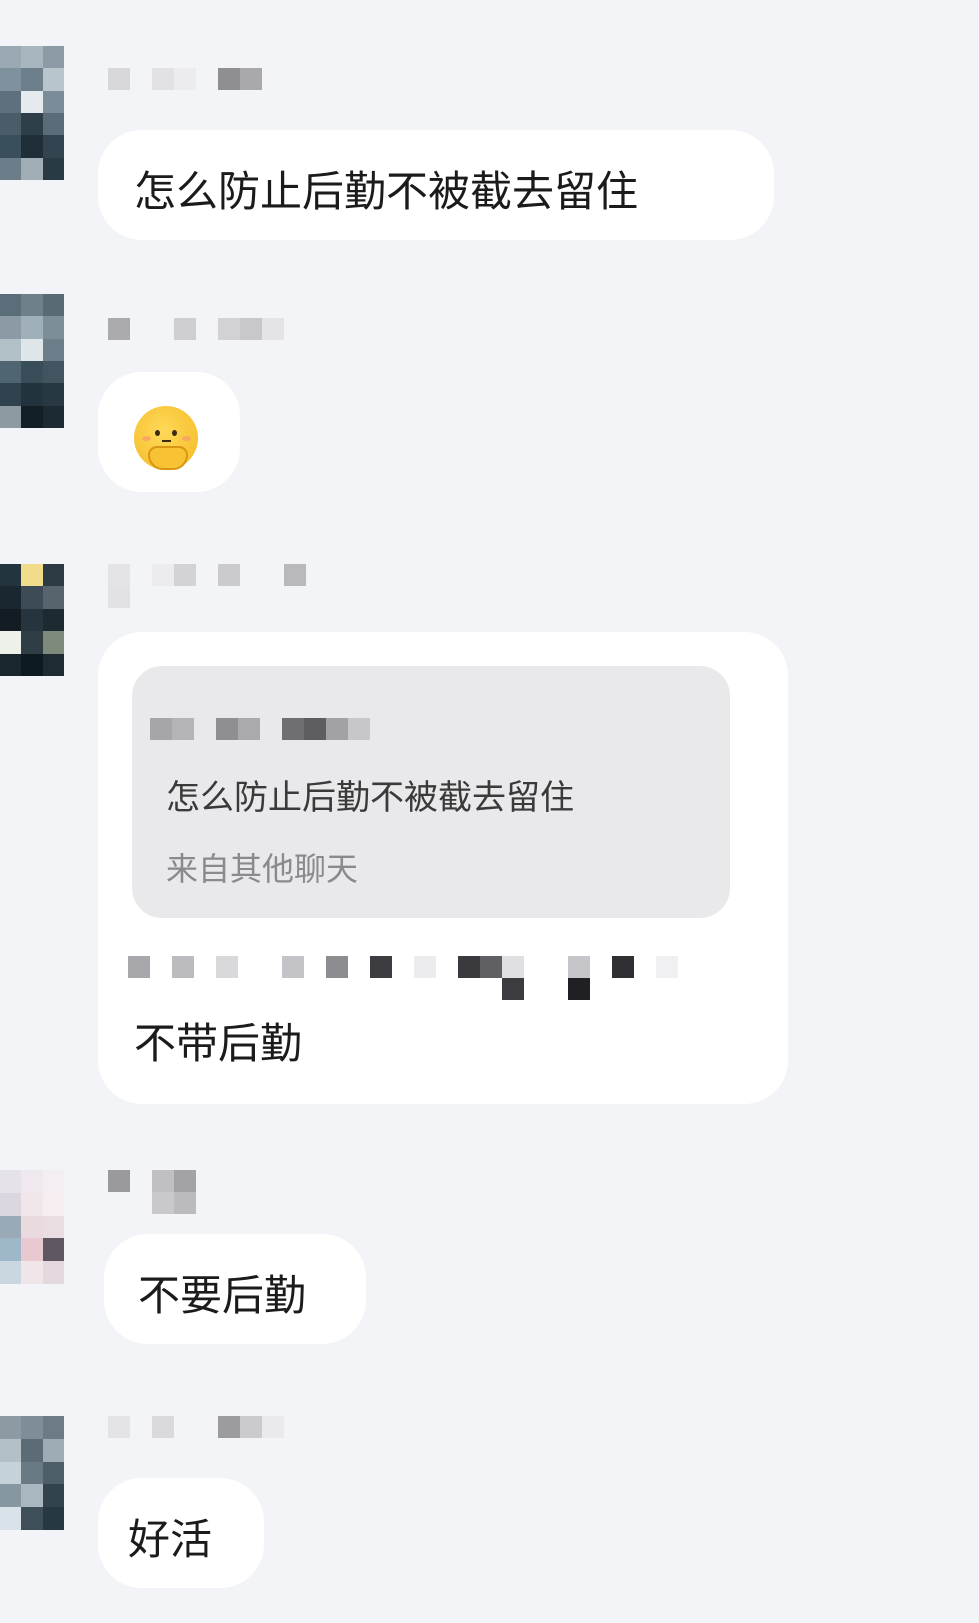 The width and height of the screenshot is (979, 1623). Describe the element at coordinates (218, 1043) in the screenshot. I see `message-text: 不带后勤` at that location.